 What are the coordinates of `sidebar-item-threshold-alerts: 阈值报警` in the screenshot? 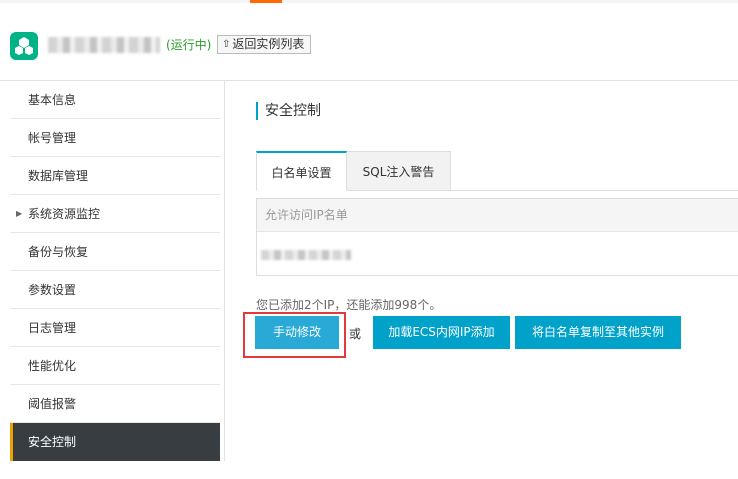 It's located at (115, 404).